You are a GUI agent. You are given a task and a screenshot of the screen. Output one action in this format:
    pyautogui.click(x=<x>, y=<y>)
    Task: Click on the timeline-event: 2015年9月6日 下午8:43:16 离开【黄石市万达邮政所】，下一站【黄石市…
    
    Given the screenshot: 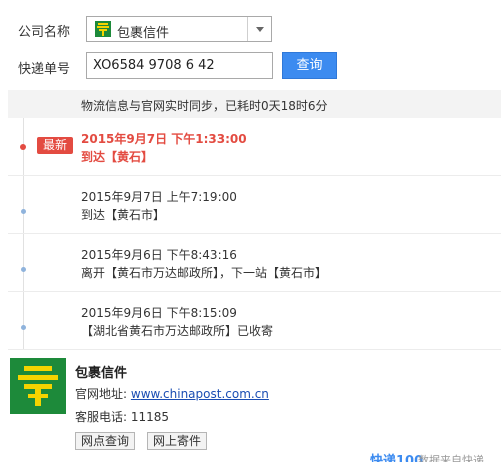 What is the action you would take?
    pyautogui.click(x=254, y=263)
    